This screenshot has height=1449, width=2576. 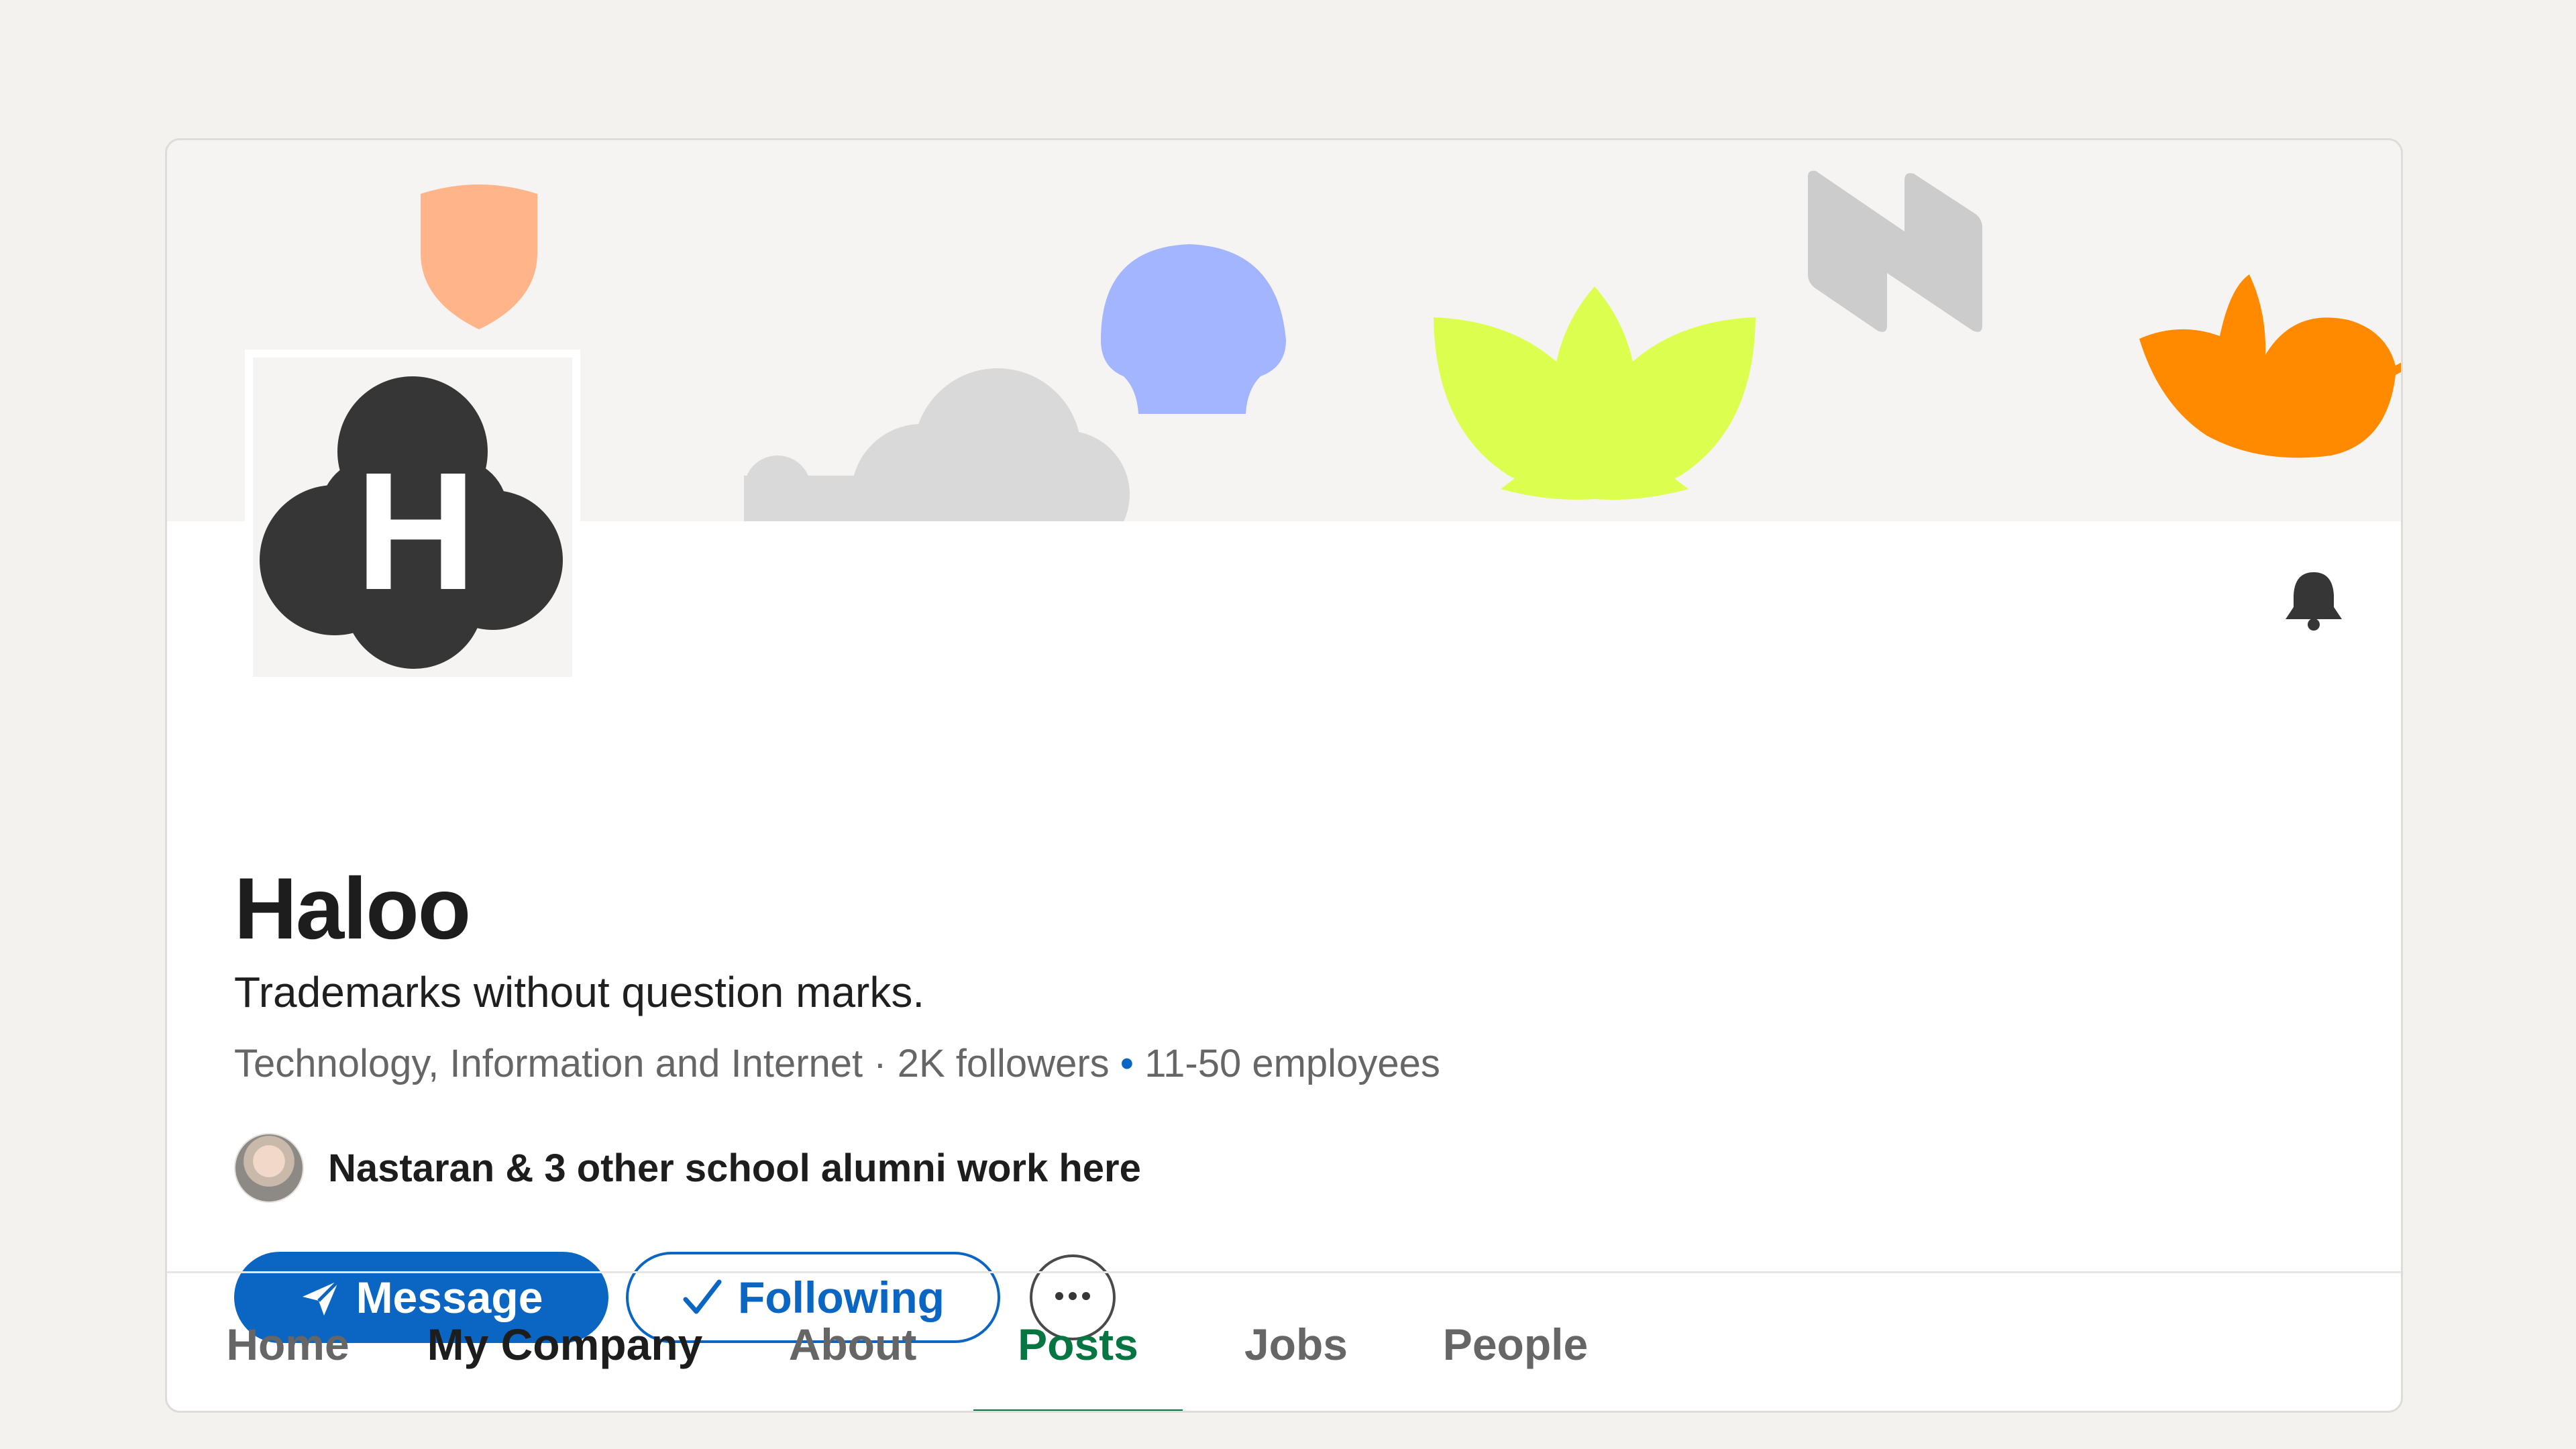 I want to click on profile-tabs: Home My Company About Posts Jobs People, so click(x=1284, y=1342).